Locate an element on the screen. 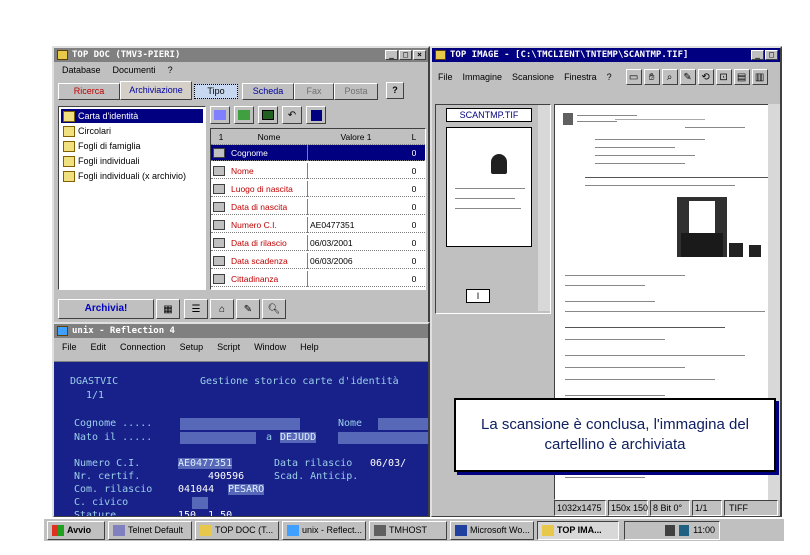  field-com-nome: PESARO is located at coordinates (246, 489).